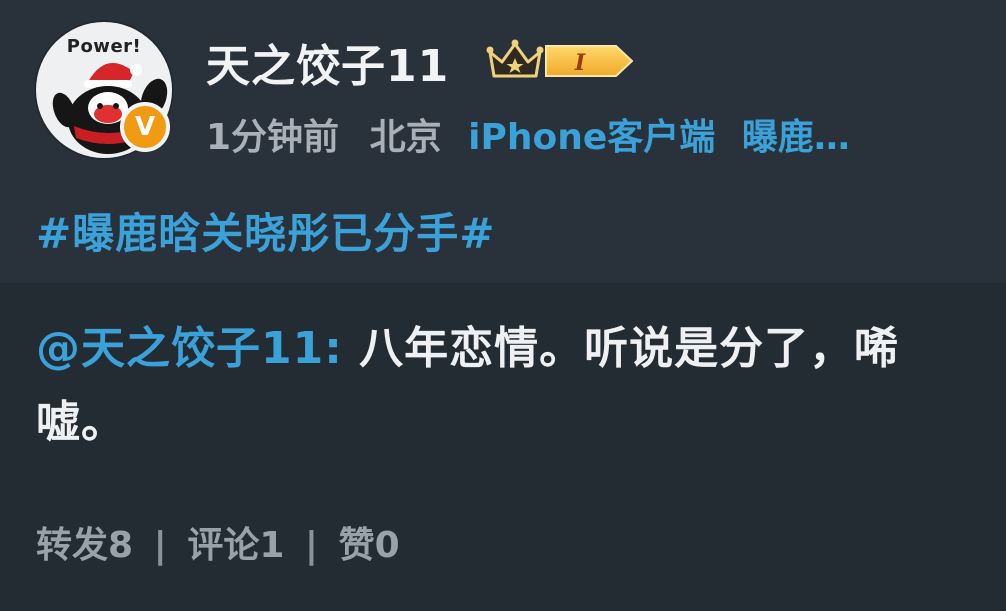 This screenshot has width=1006, height=611. What do you see at coordinates (189, 348) in the screenshot?
I see `mention-link: @天之饺子11:` at bounding box center [189, 348].